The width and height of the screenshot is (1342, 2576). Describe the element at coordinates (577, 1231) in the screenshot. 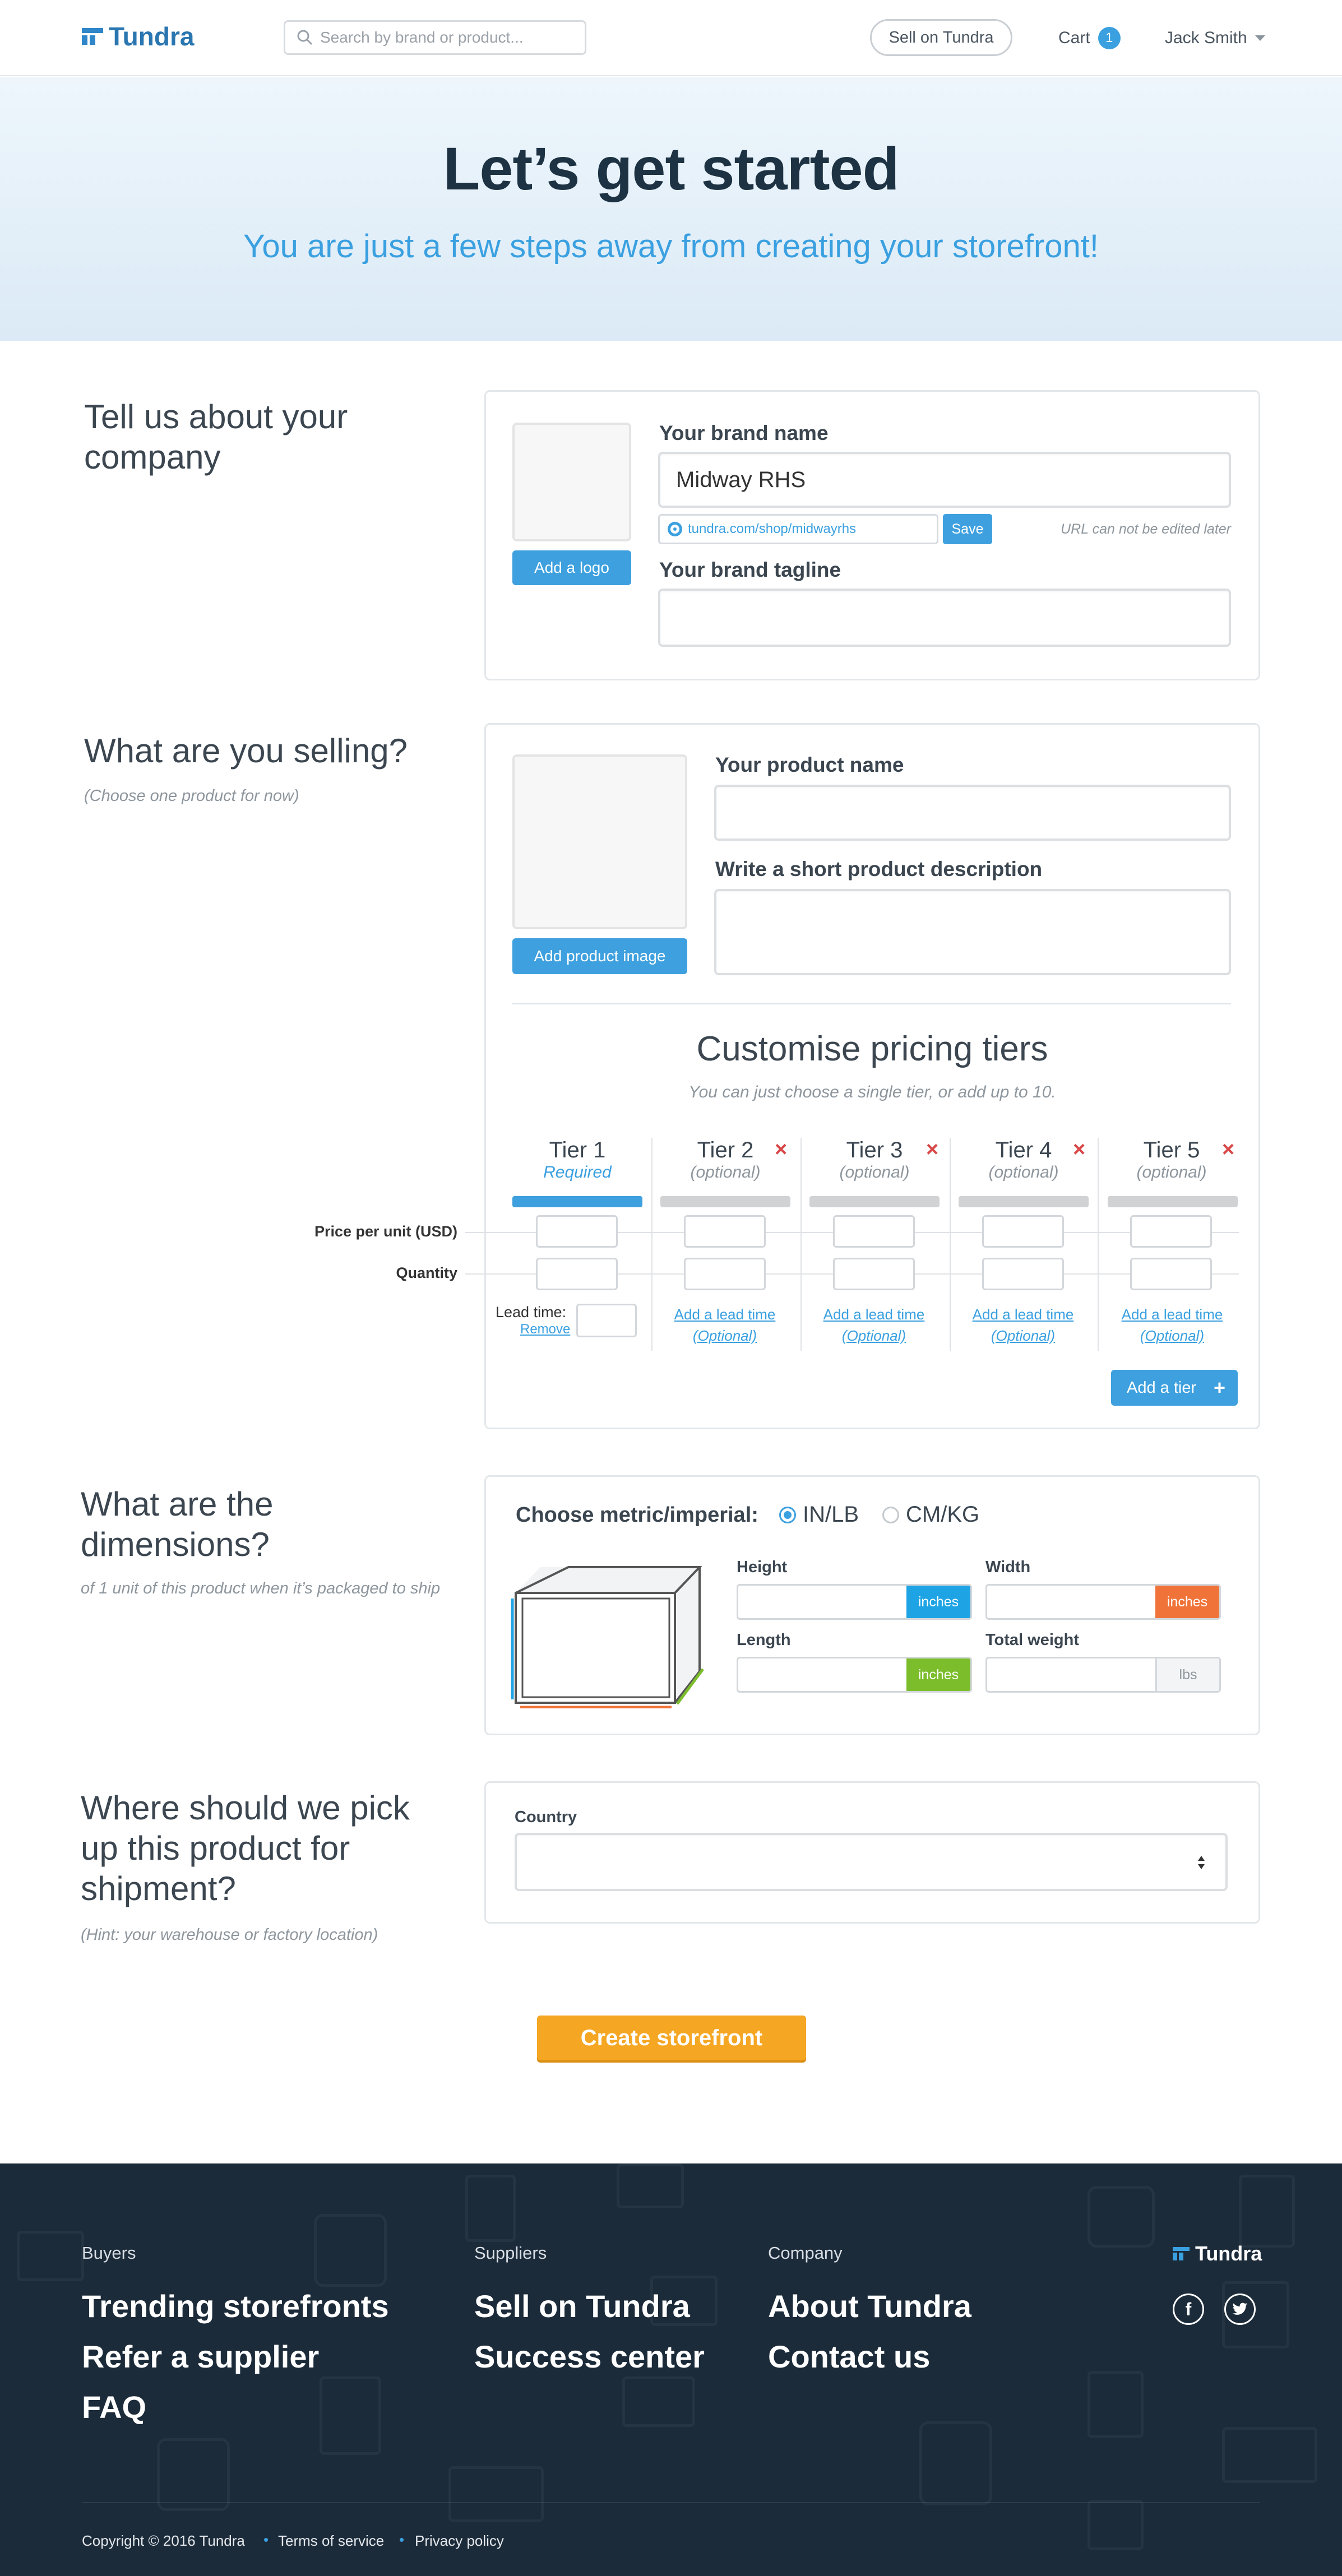

I see `tier-1-price-input` at that location.